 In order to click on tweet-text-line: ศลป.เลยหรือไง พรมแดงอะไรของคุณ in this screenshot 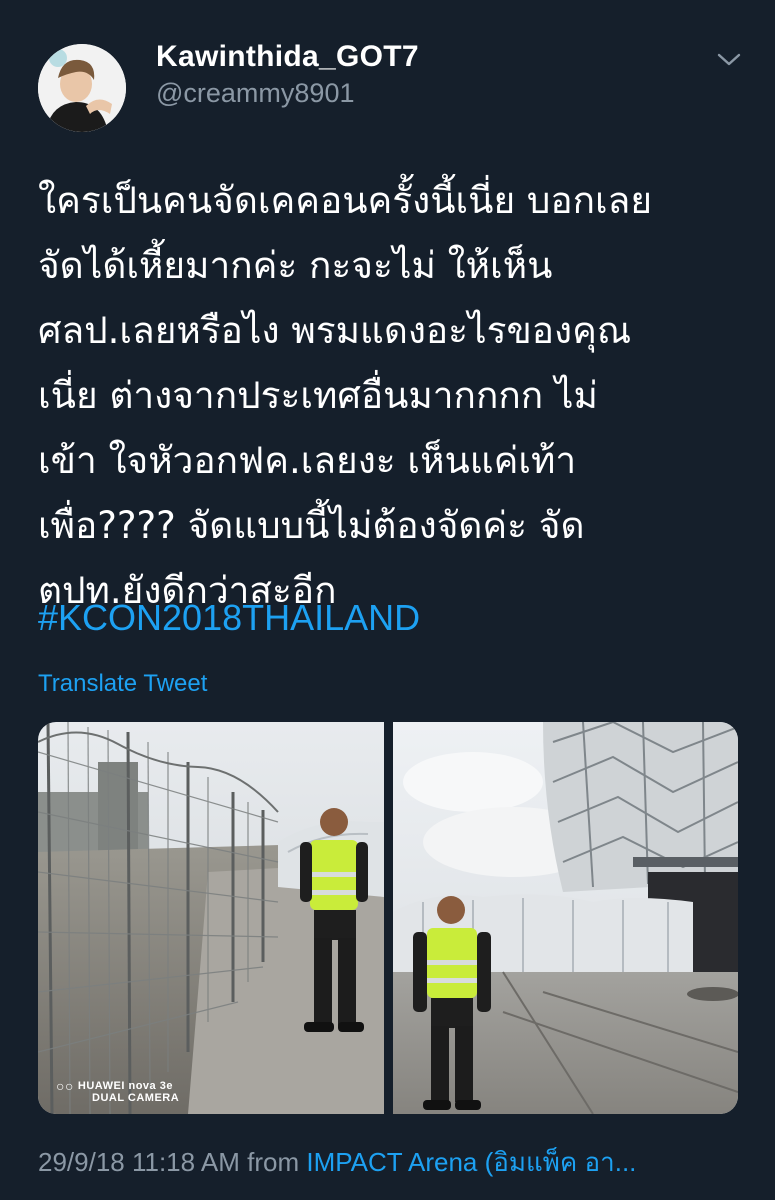, I will do `click(335, 330)`.